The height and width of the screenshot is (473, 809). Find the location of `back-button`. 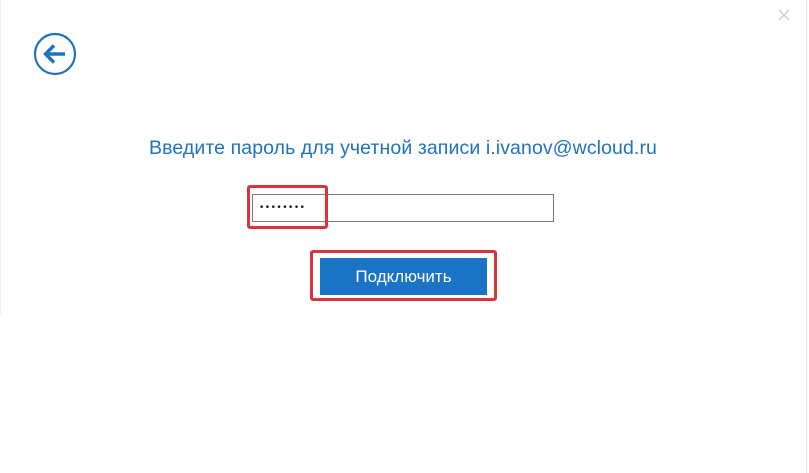

back-button is located at coordinates (55, 54).